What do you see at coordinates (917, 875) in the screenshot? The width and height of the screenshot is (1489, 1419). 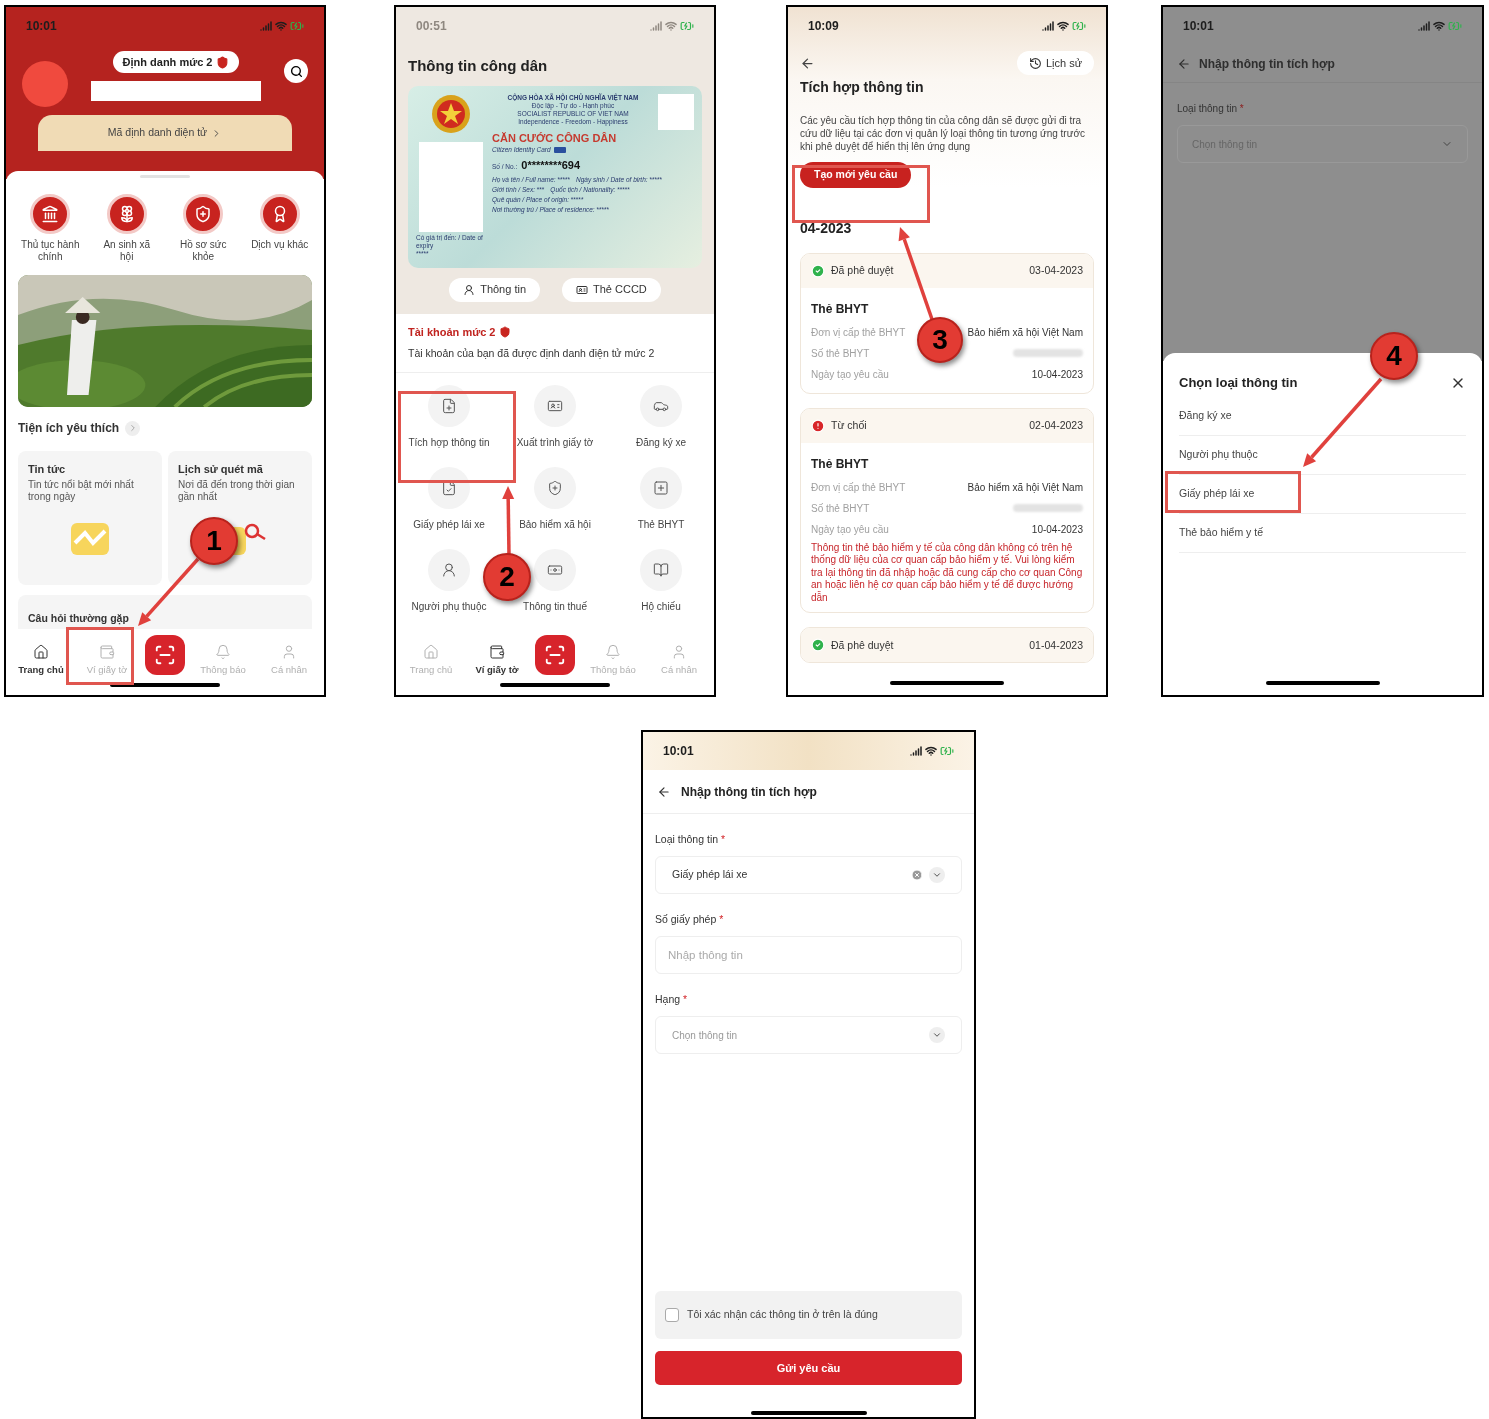 I see `clear-icon` at bounding box center [917, 875].